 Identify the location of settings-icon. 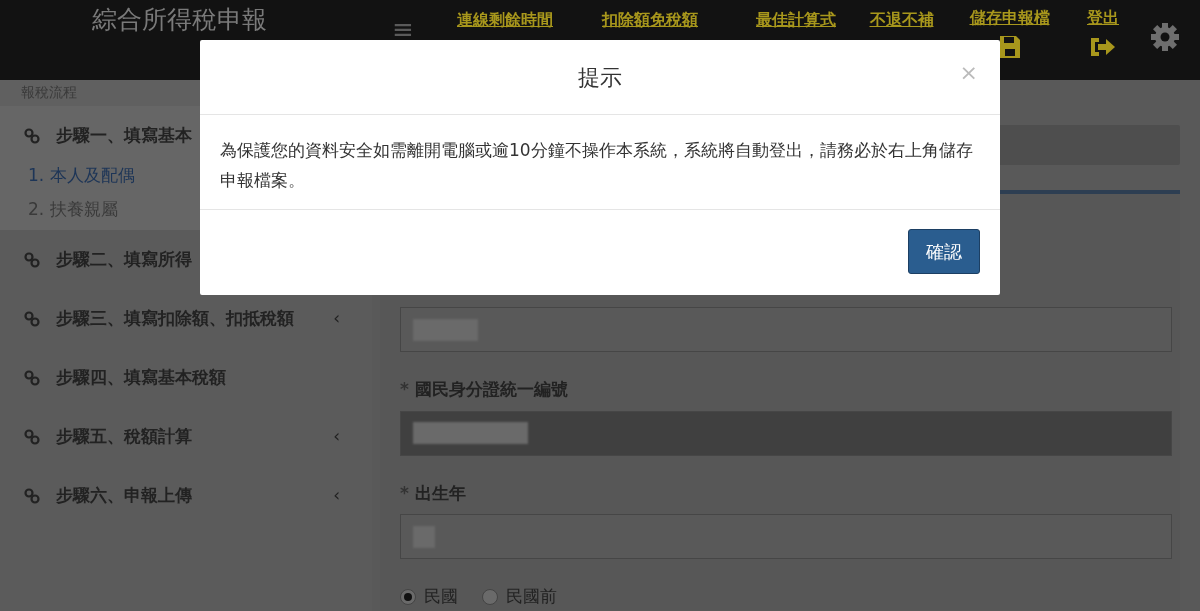
(1165, 37).